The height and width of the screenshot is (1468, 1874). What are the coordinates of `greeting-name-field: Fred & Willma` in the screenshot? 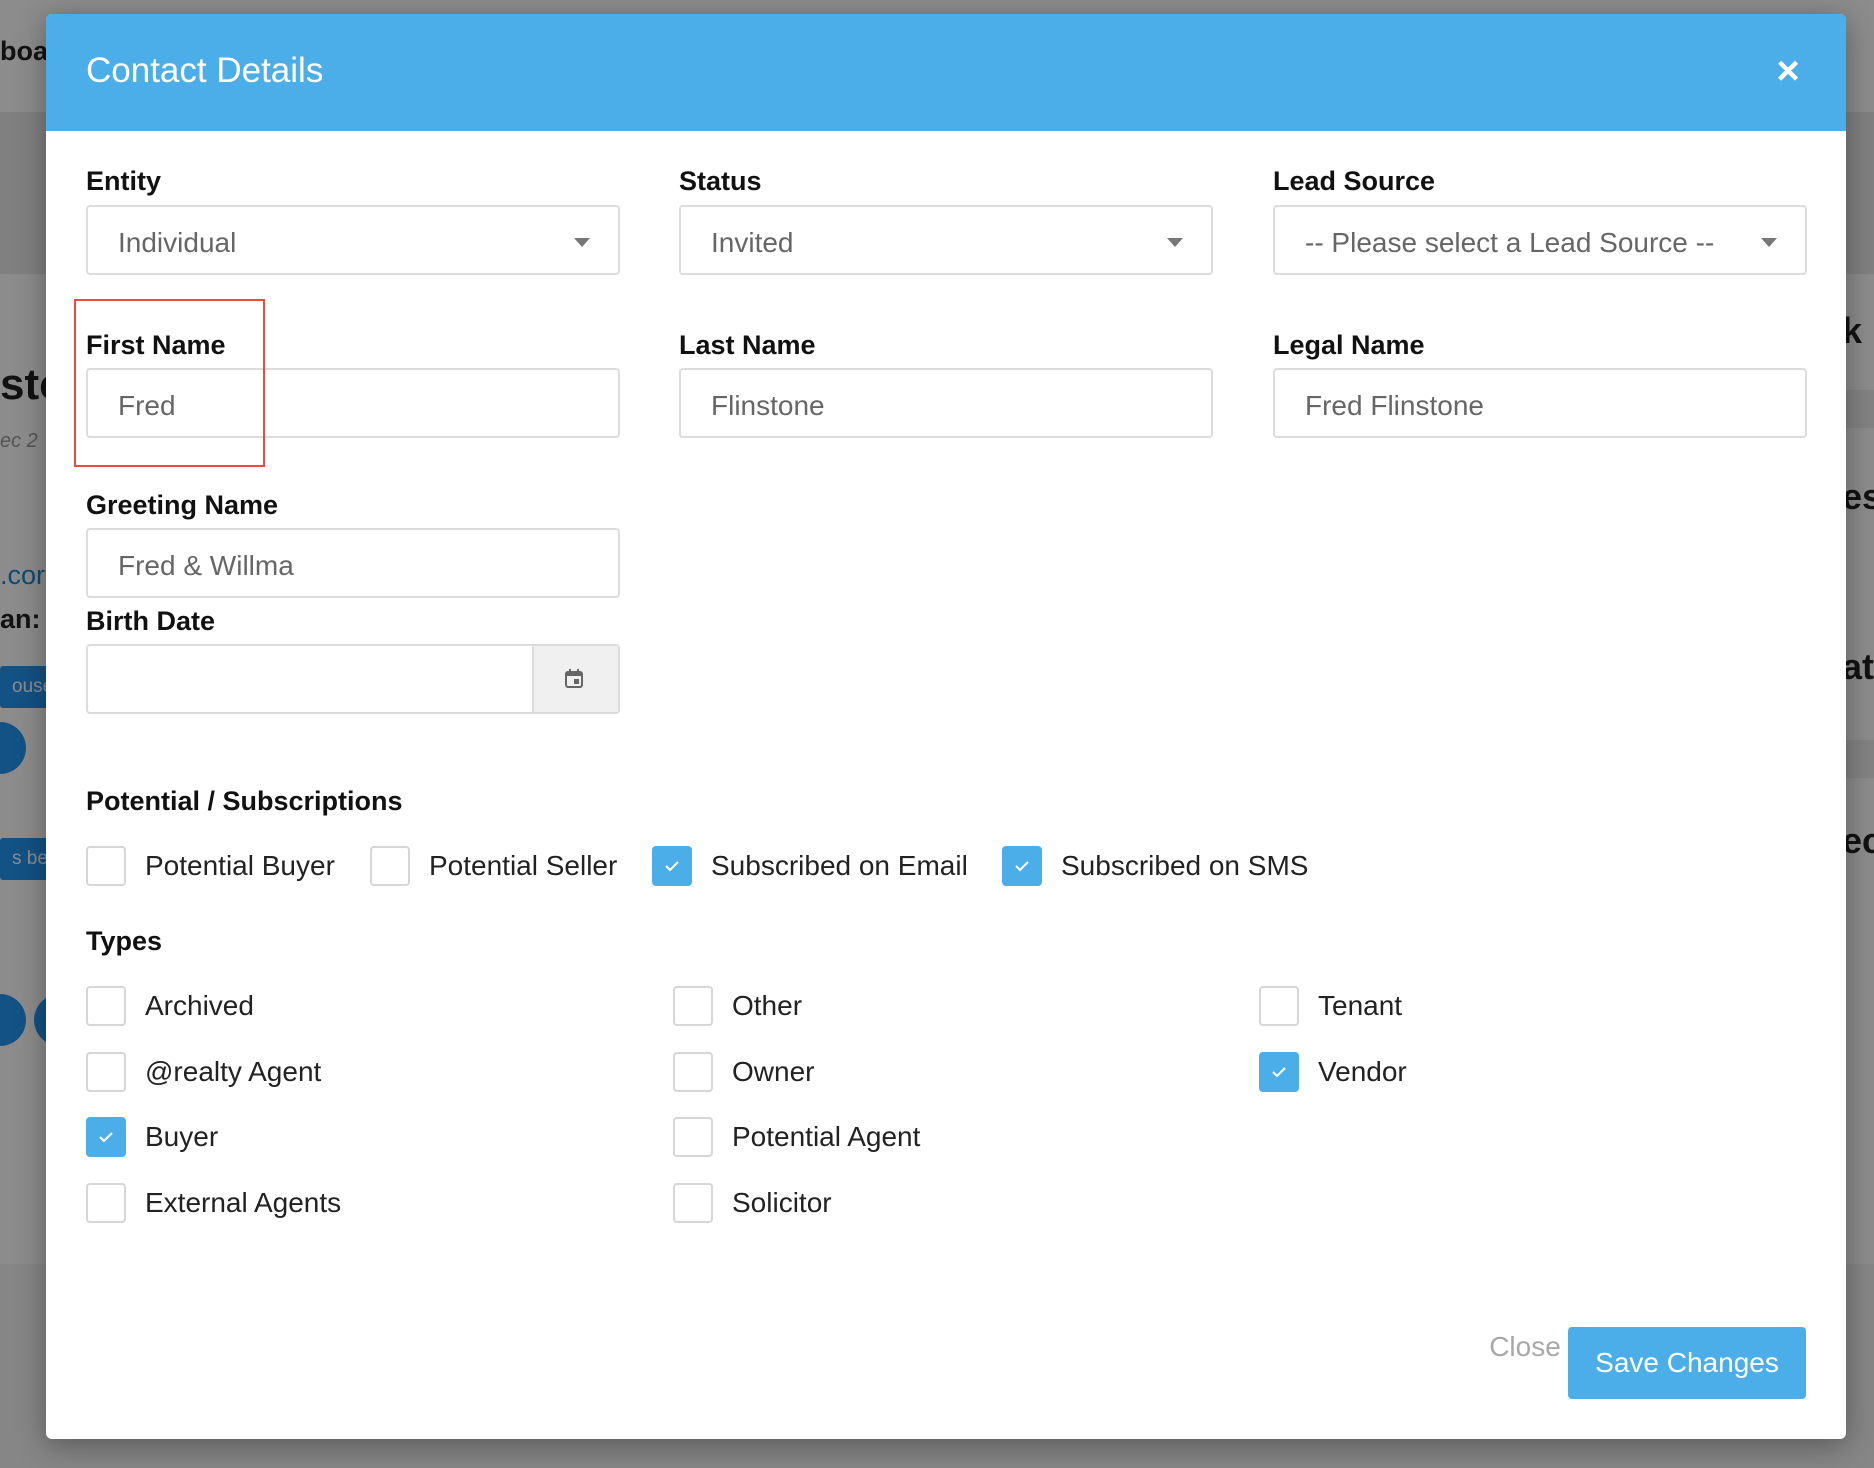 It's located at (353, 563).